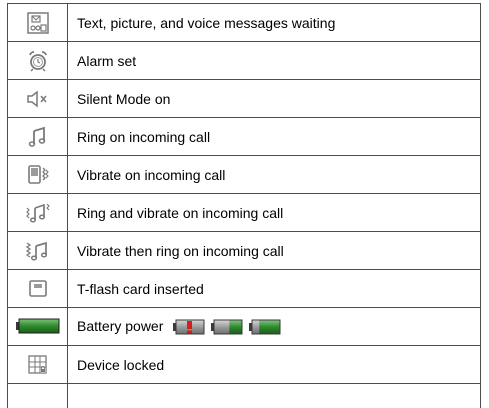 The image size is (489, 408). I want to click on row-label: Alarm set, so click(274, 61).